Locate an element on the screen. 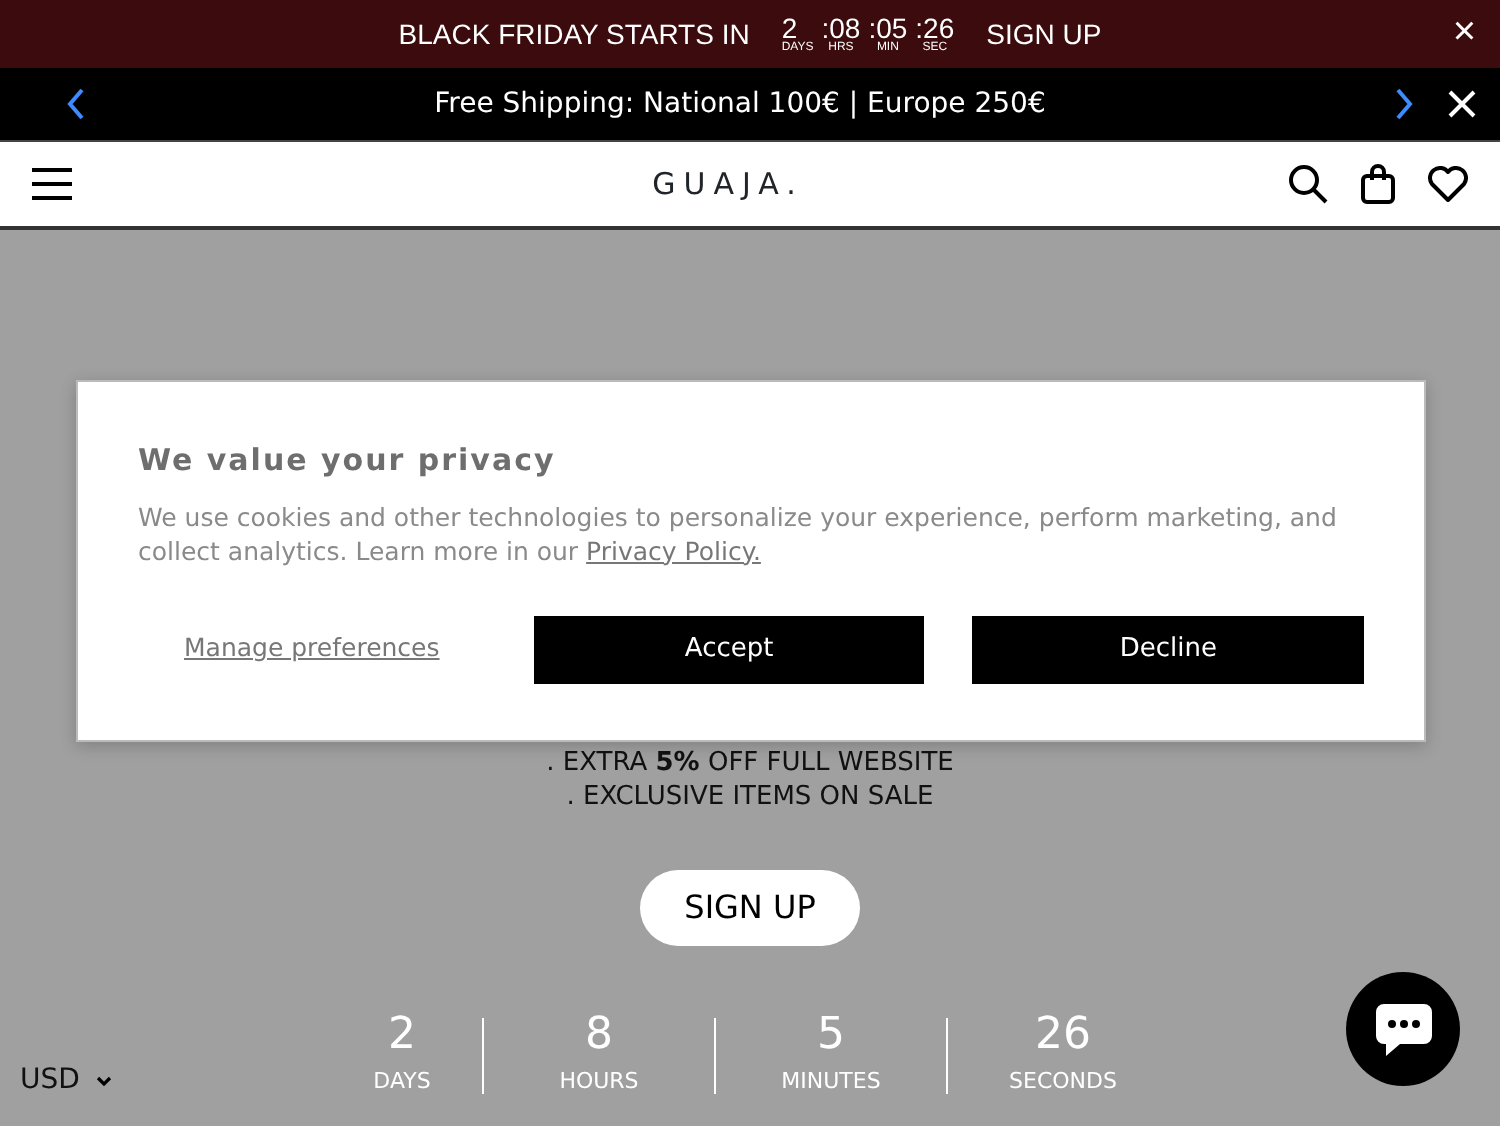 The image size is (1500, 1126). privacy-policy-link: Privacy Policy. is located at coordinates (673, 550).